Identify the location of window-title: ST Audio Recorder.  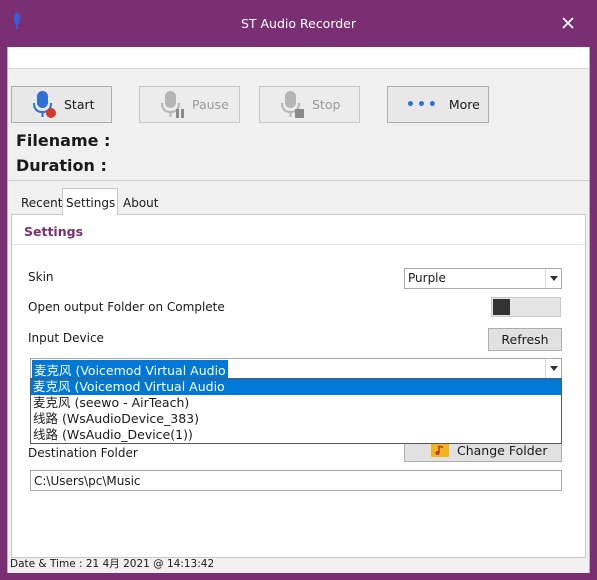
(298, 23).